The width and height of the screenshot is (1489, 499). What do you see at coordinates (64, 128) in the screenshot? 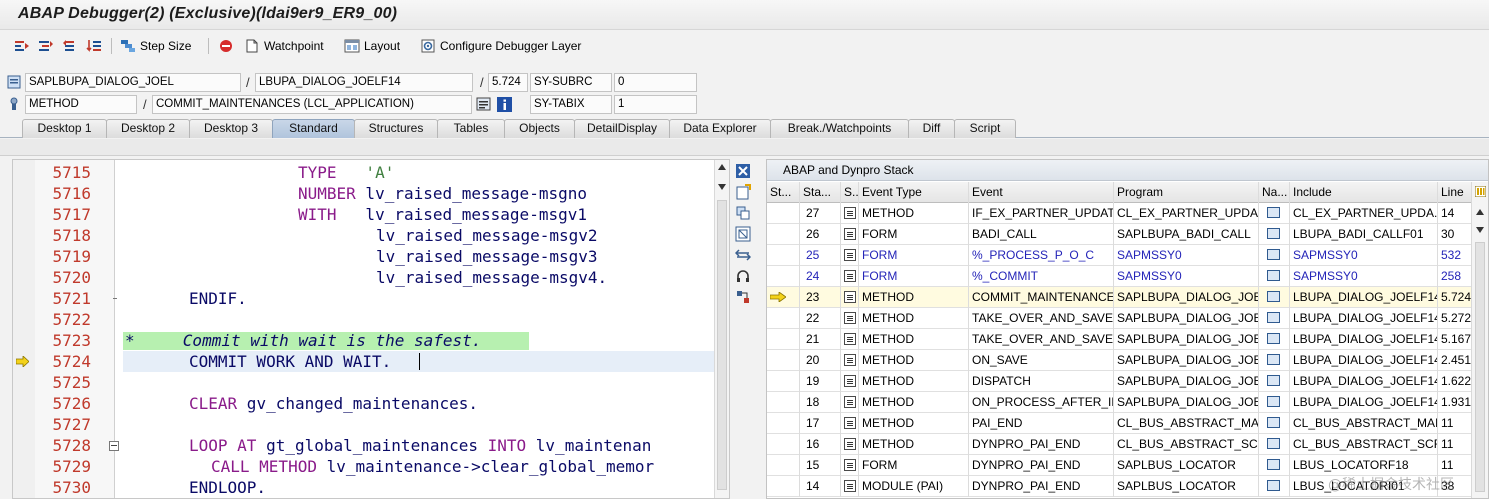
I see `tab-desktop-1: Desktop 1` at bounding box center [64, 128].